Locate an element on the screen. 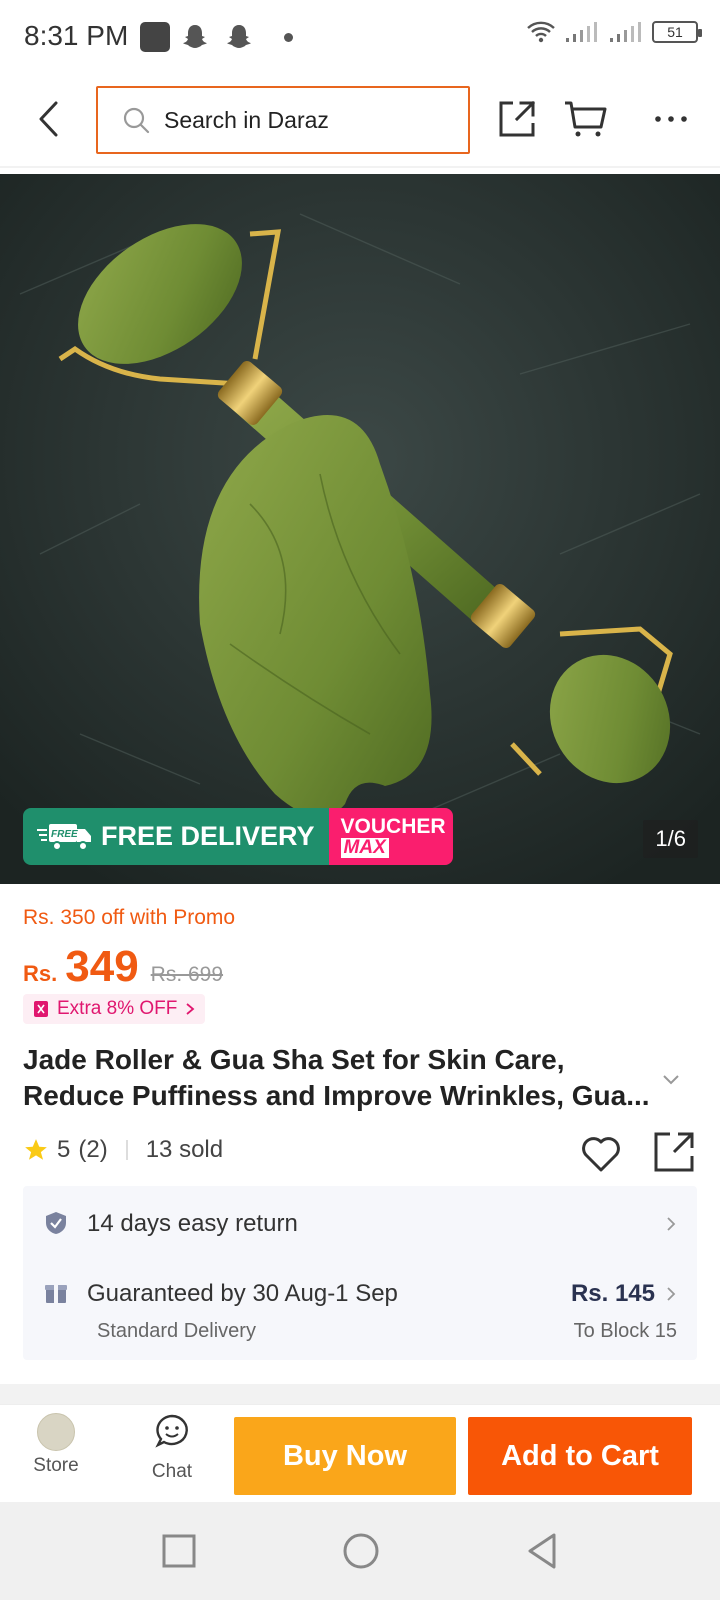 The image size is (720, 1600). promo-banner: FREE FREE DELIVERY VOUCHER MAX is located at coordinates (238, 836).